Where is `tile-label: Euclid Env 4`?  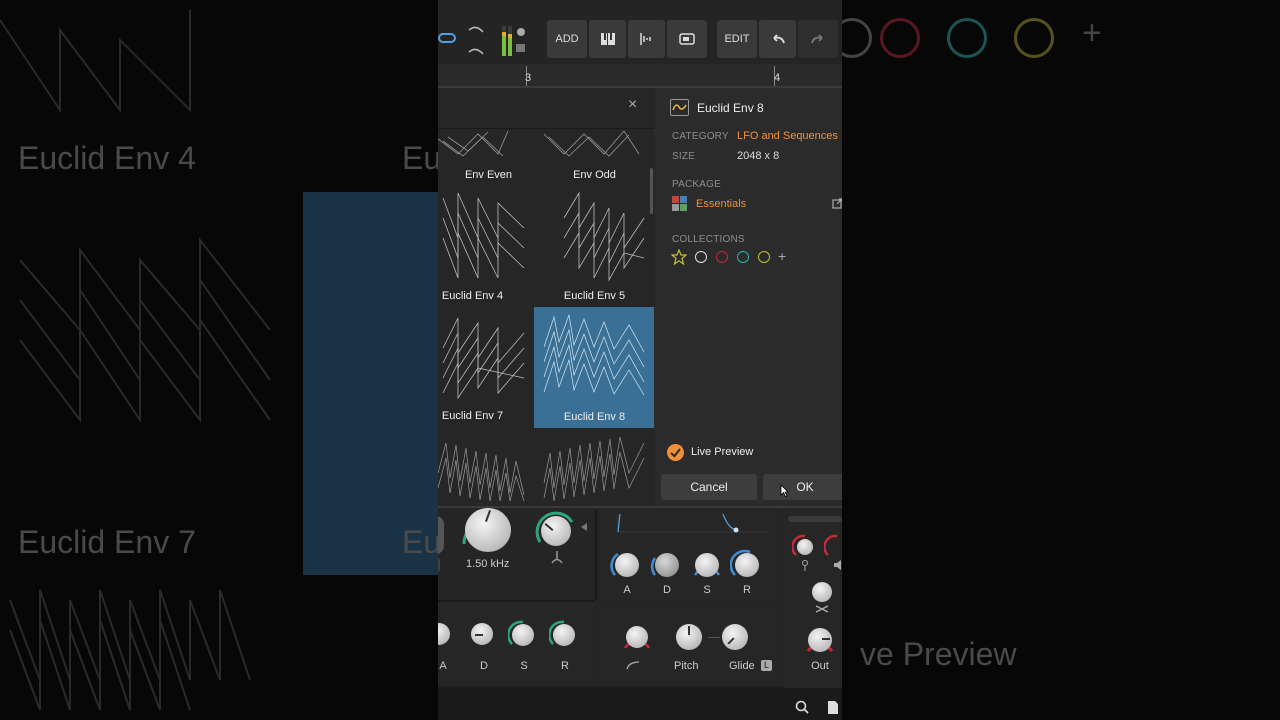 tile-label: Euclid Env 4 is located at coordinates (472, 296).